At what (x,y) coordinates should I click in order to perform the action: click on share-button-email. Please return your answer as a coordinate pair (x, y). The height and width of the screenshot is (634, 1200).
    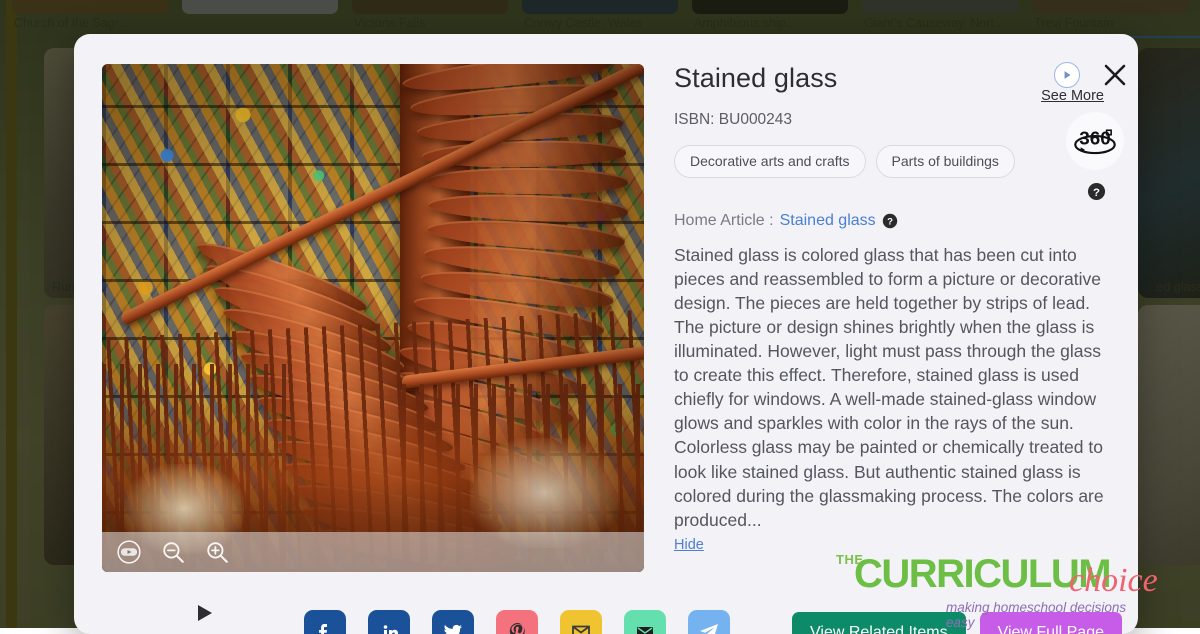
    Looking at the image, I should click on (645, 622).